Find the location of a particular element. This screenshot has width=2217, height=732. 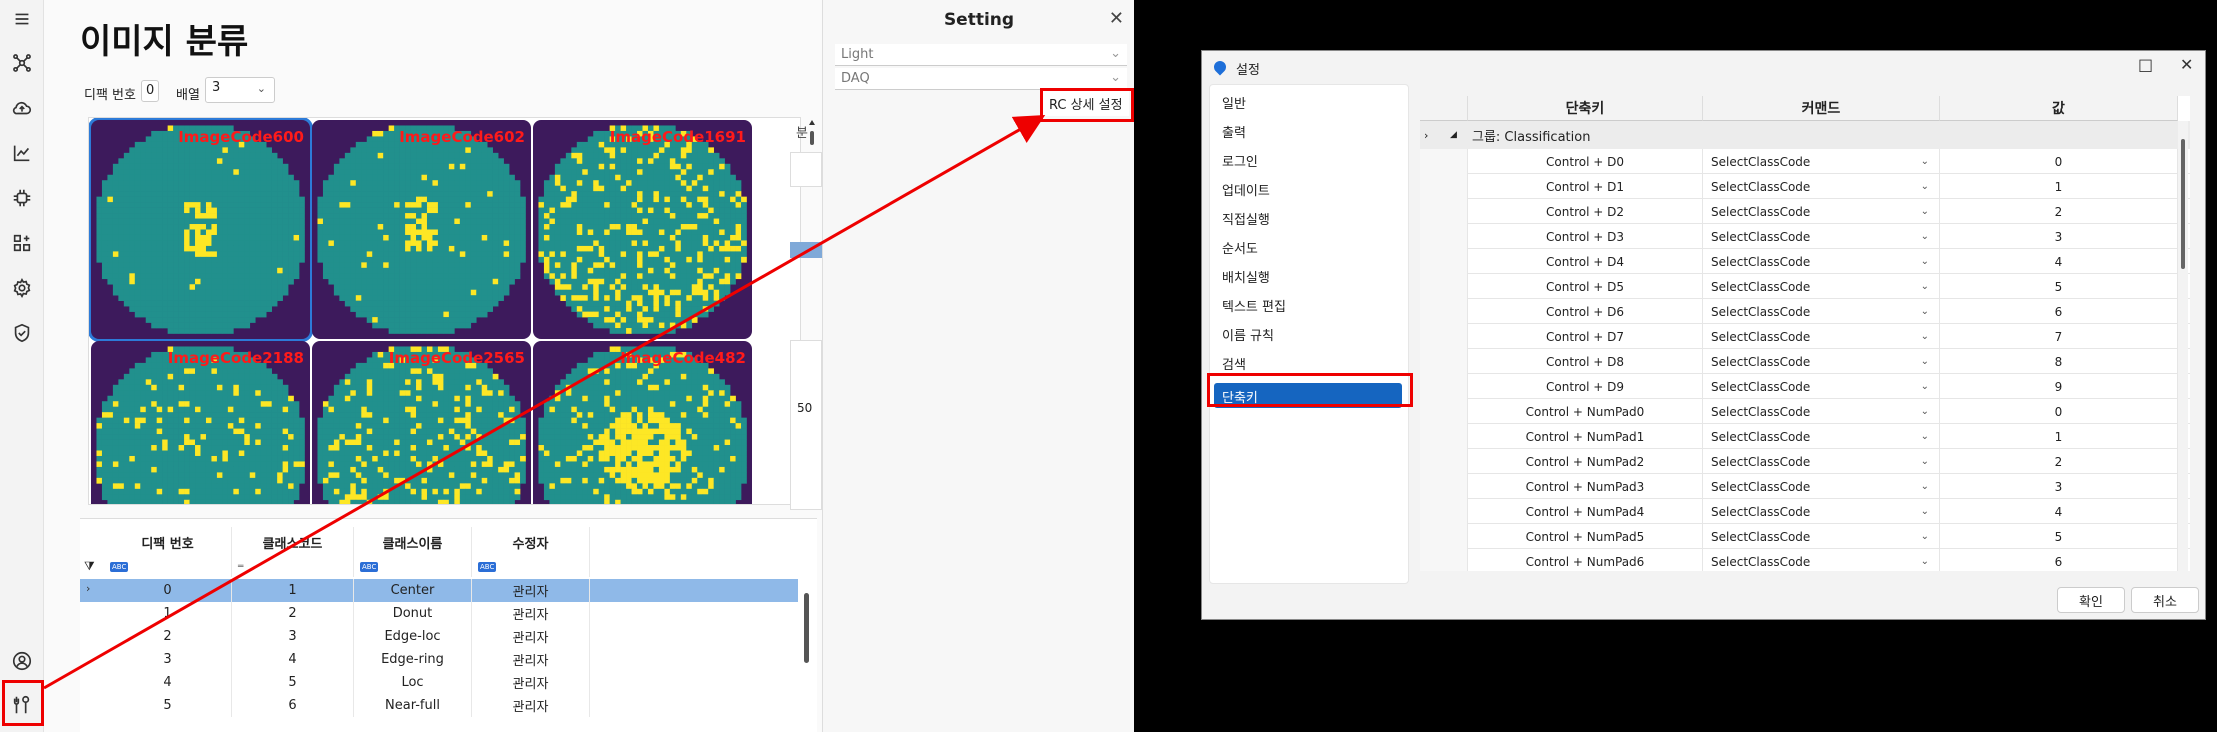

shortcut-value: 8 is located at coordinates (2059, 361).